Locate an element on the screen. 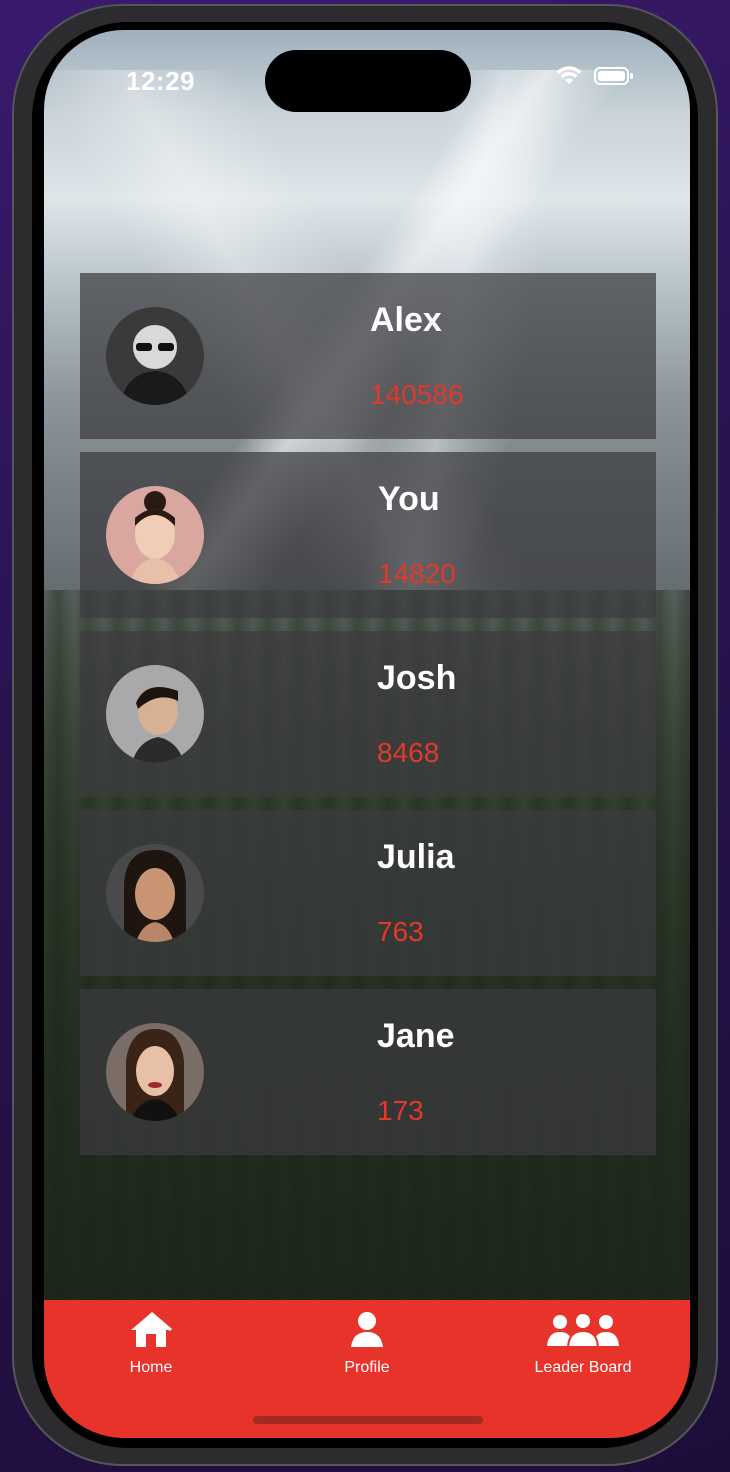 The width and height of the screenshot is (730, 1472). leaderboard-row: Jane 173 is located at coordinates (368, 1072).